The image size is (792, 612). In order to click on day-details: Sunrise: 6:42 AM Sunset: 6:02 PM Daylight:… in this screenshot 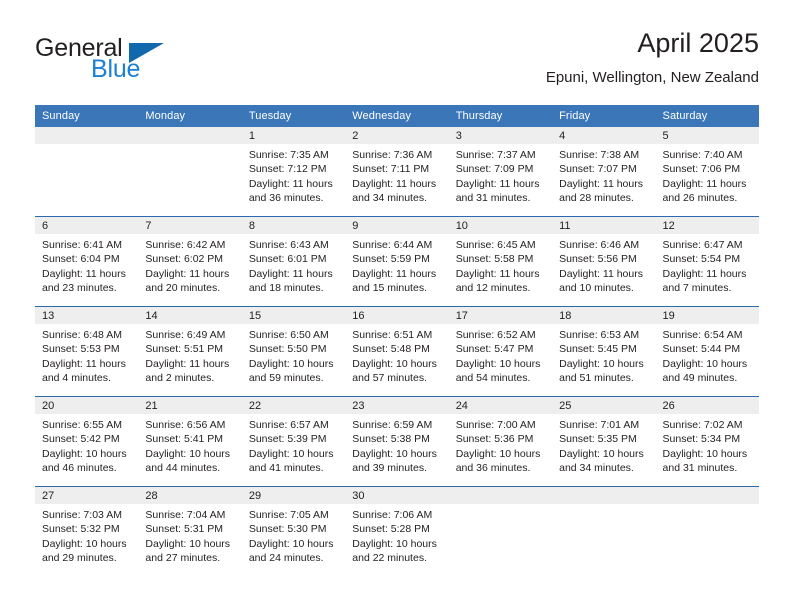, I will do `click(189, 264)`.